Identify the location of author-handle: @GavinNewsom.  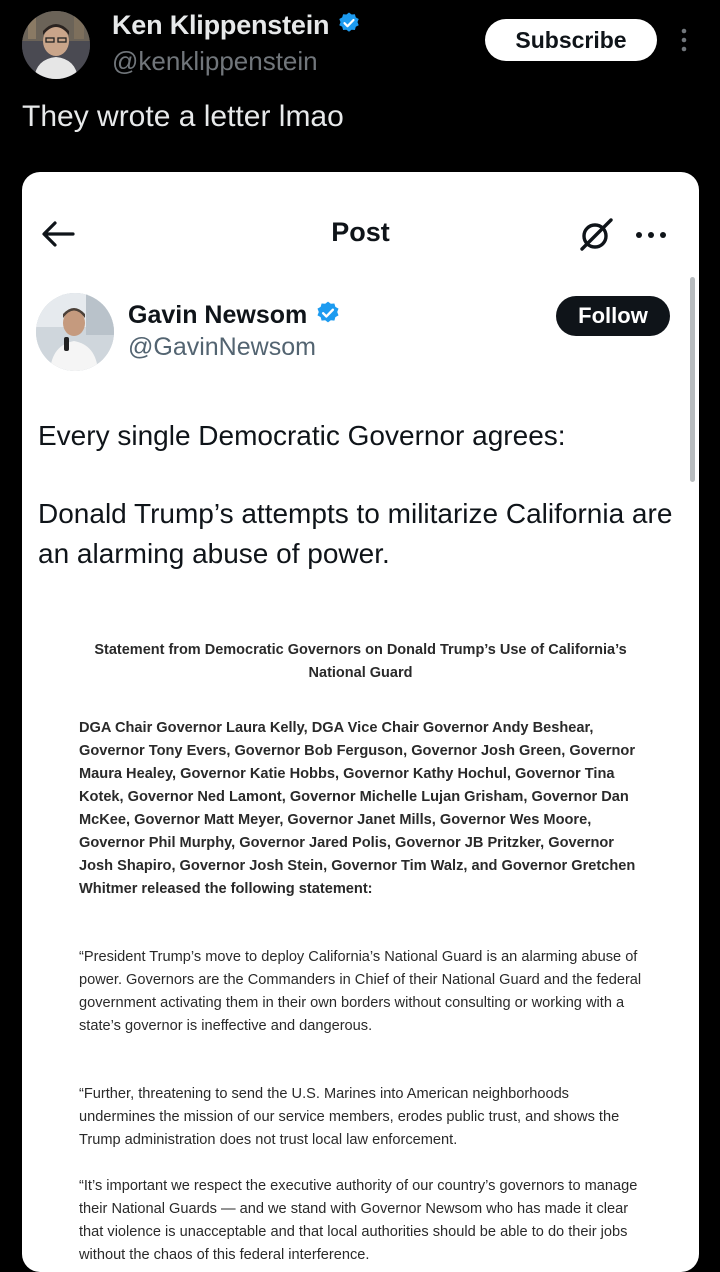
(222, 347).